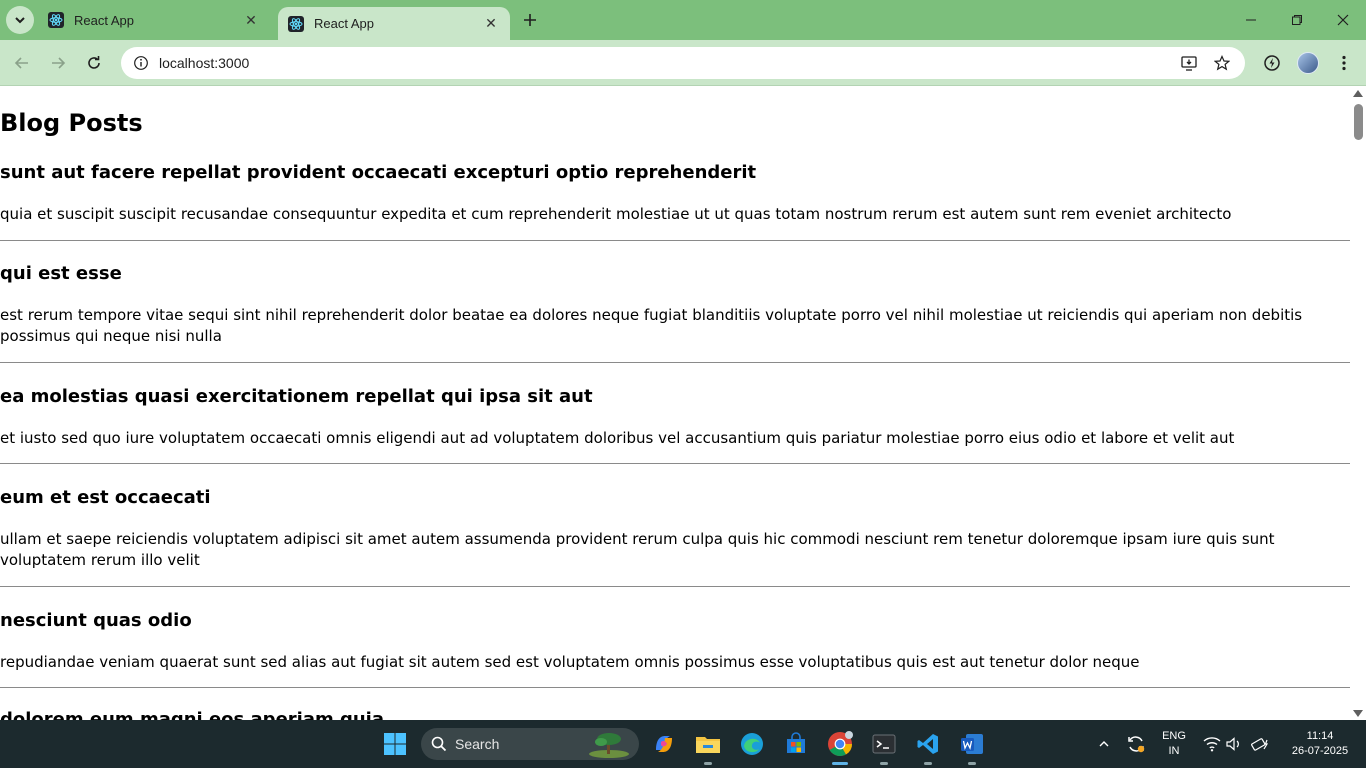 The image size is (1366, 768). Describe the element at coordinates (1320, 751) in the screenshot. I see `clock-date: 26-07-2025` at that location.